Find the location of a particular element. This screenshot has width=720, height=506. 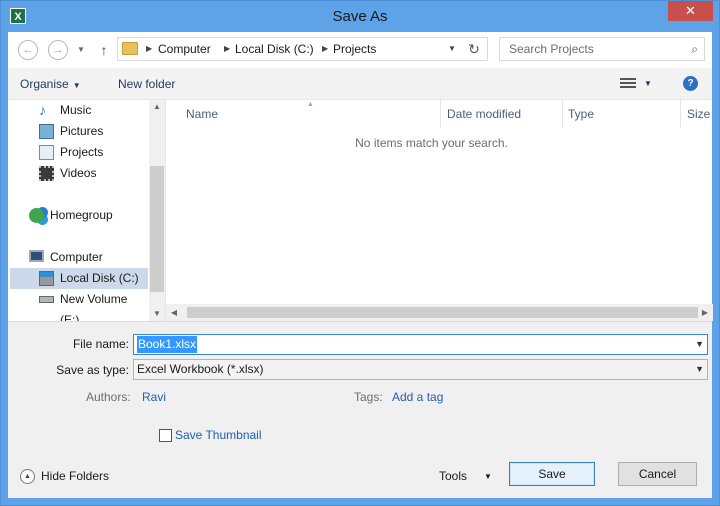

refresh-icon: ↻ is located at coordinates (474, 49).